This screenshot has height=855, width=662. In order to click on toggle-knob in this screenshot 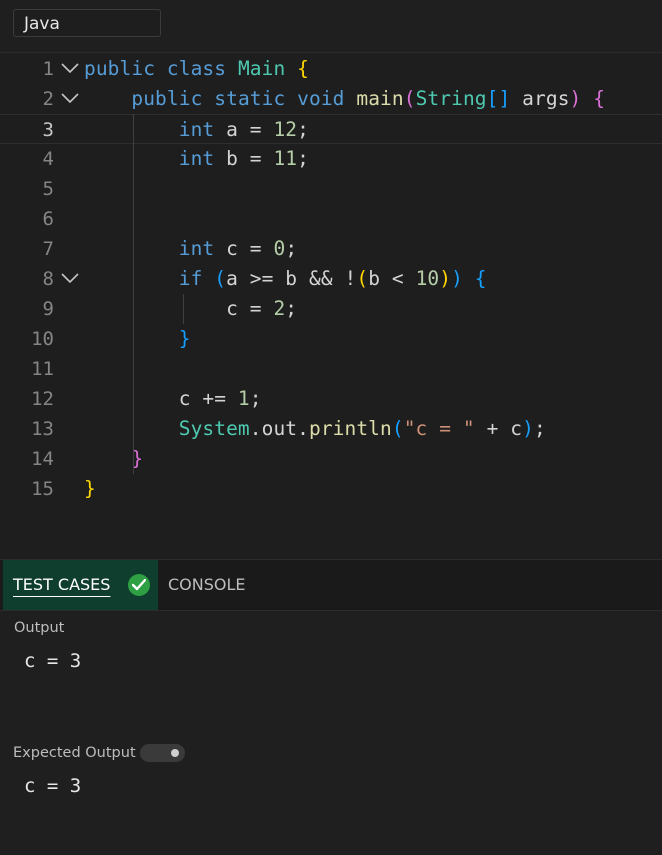, I will do `click(175, 753)`.